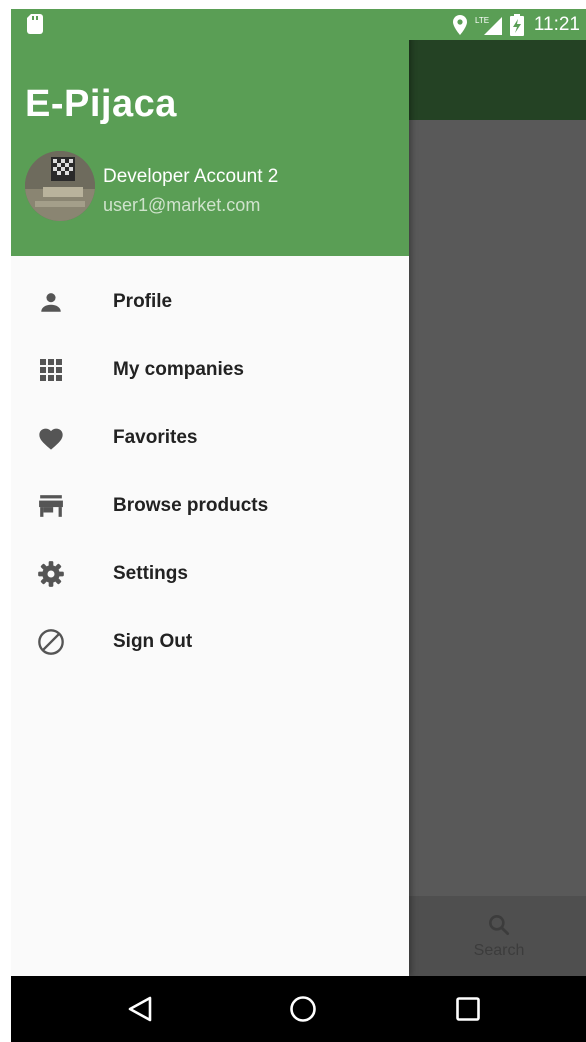  What do you see at coordinates (155, 437) in the screenshot?
I see `menu-item-label: Favorites` at bounding box center [155, 437].